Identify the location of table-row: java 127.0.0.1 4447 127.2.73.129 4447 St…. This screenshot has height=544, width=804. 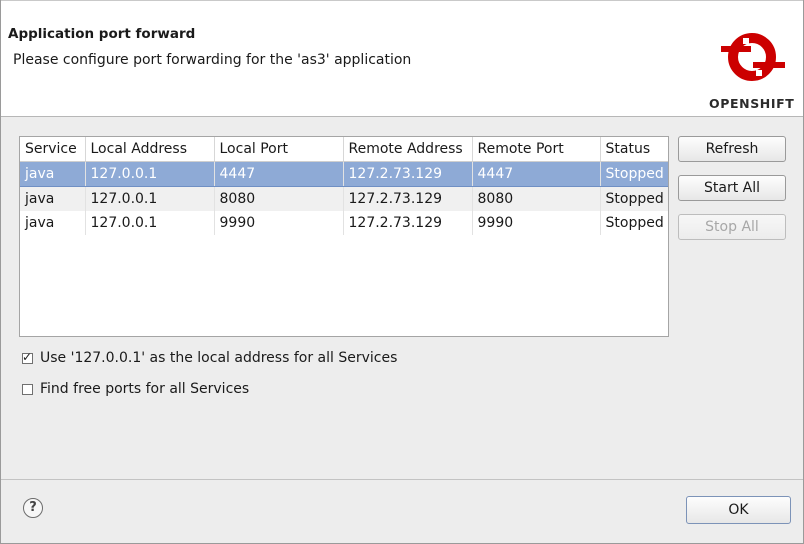
(344, 174).